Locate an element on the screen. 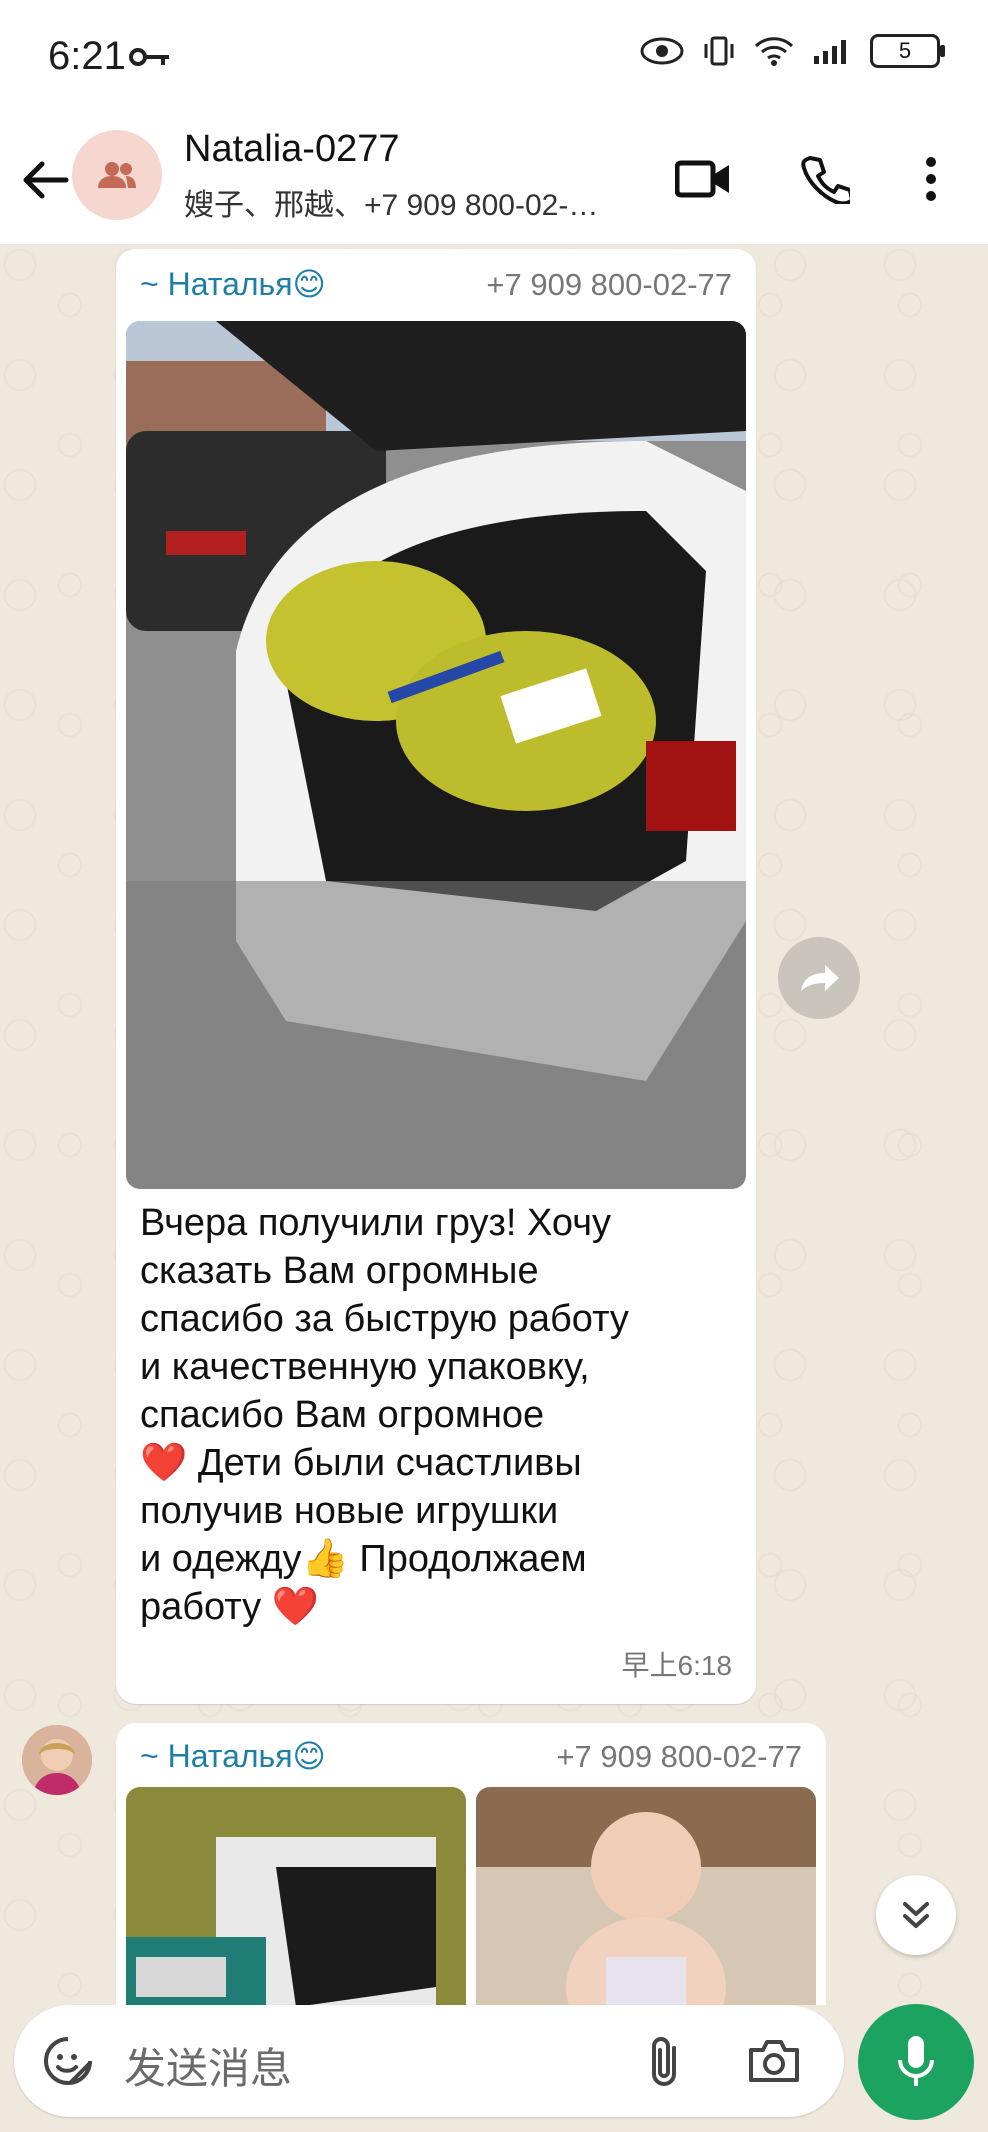 This screenshot has height=2132, width=988. voice-call-button is located at coordinates (825, 179).